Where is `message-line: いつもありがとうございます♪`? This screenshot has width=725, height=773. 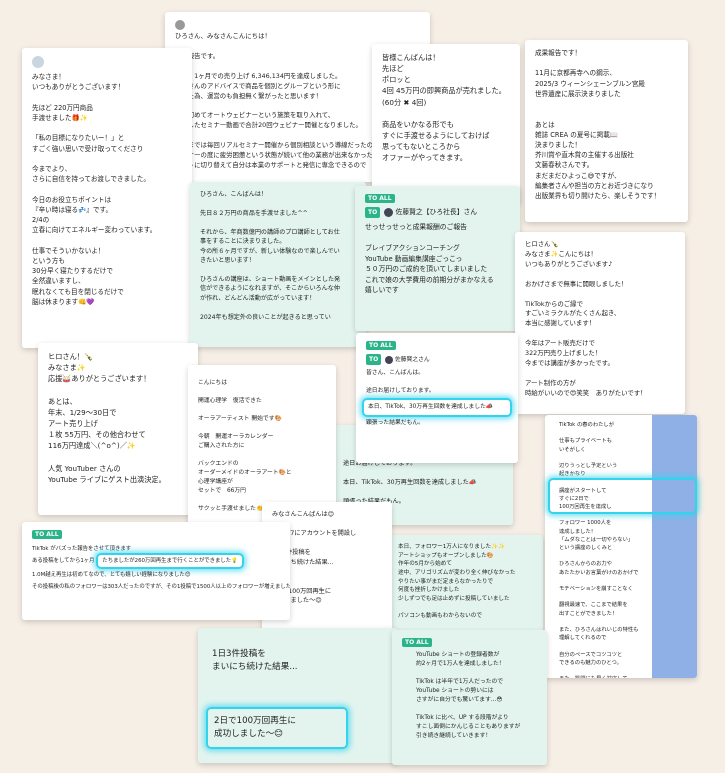
message-line: いつもありがとうございます♪ is located at coordinates (569, 263).